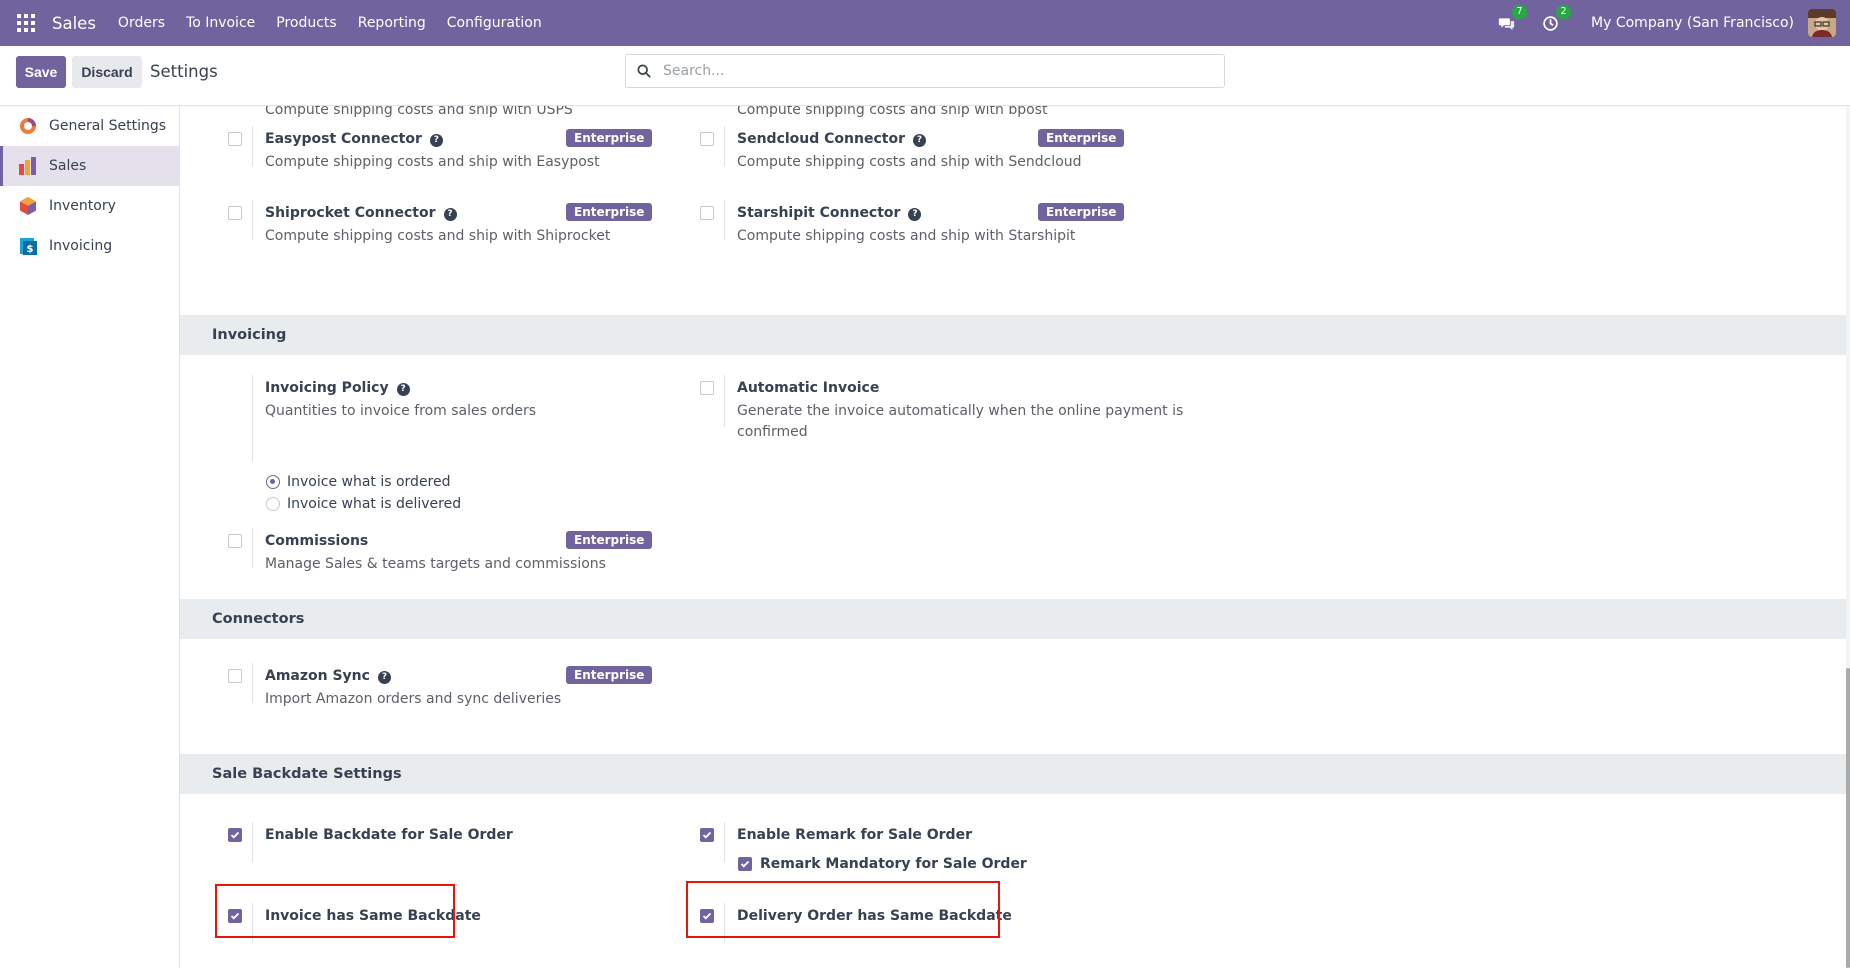 Image resolution: width=1850 pixels, height=968 pixels. What do you see at coordinates (317, 541) in the screenshot?
I see `commissions-label: Commissions` at bounding box center [317, 541].